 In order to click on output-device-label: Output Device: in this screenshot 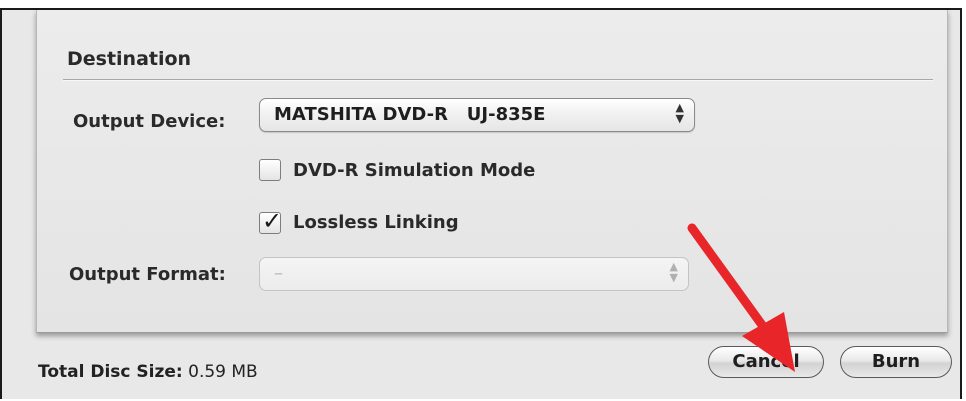, I will do `click(149, 121)`.